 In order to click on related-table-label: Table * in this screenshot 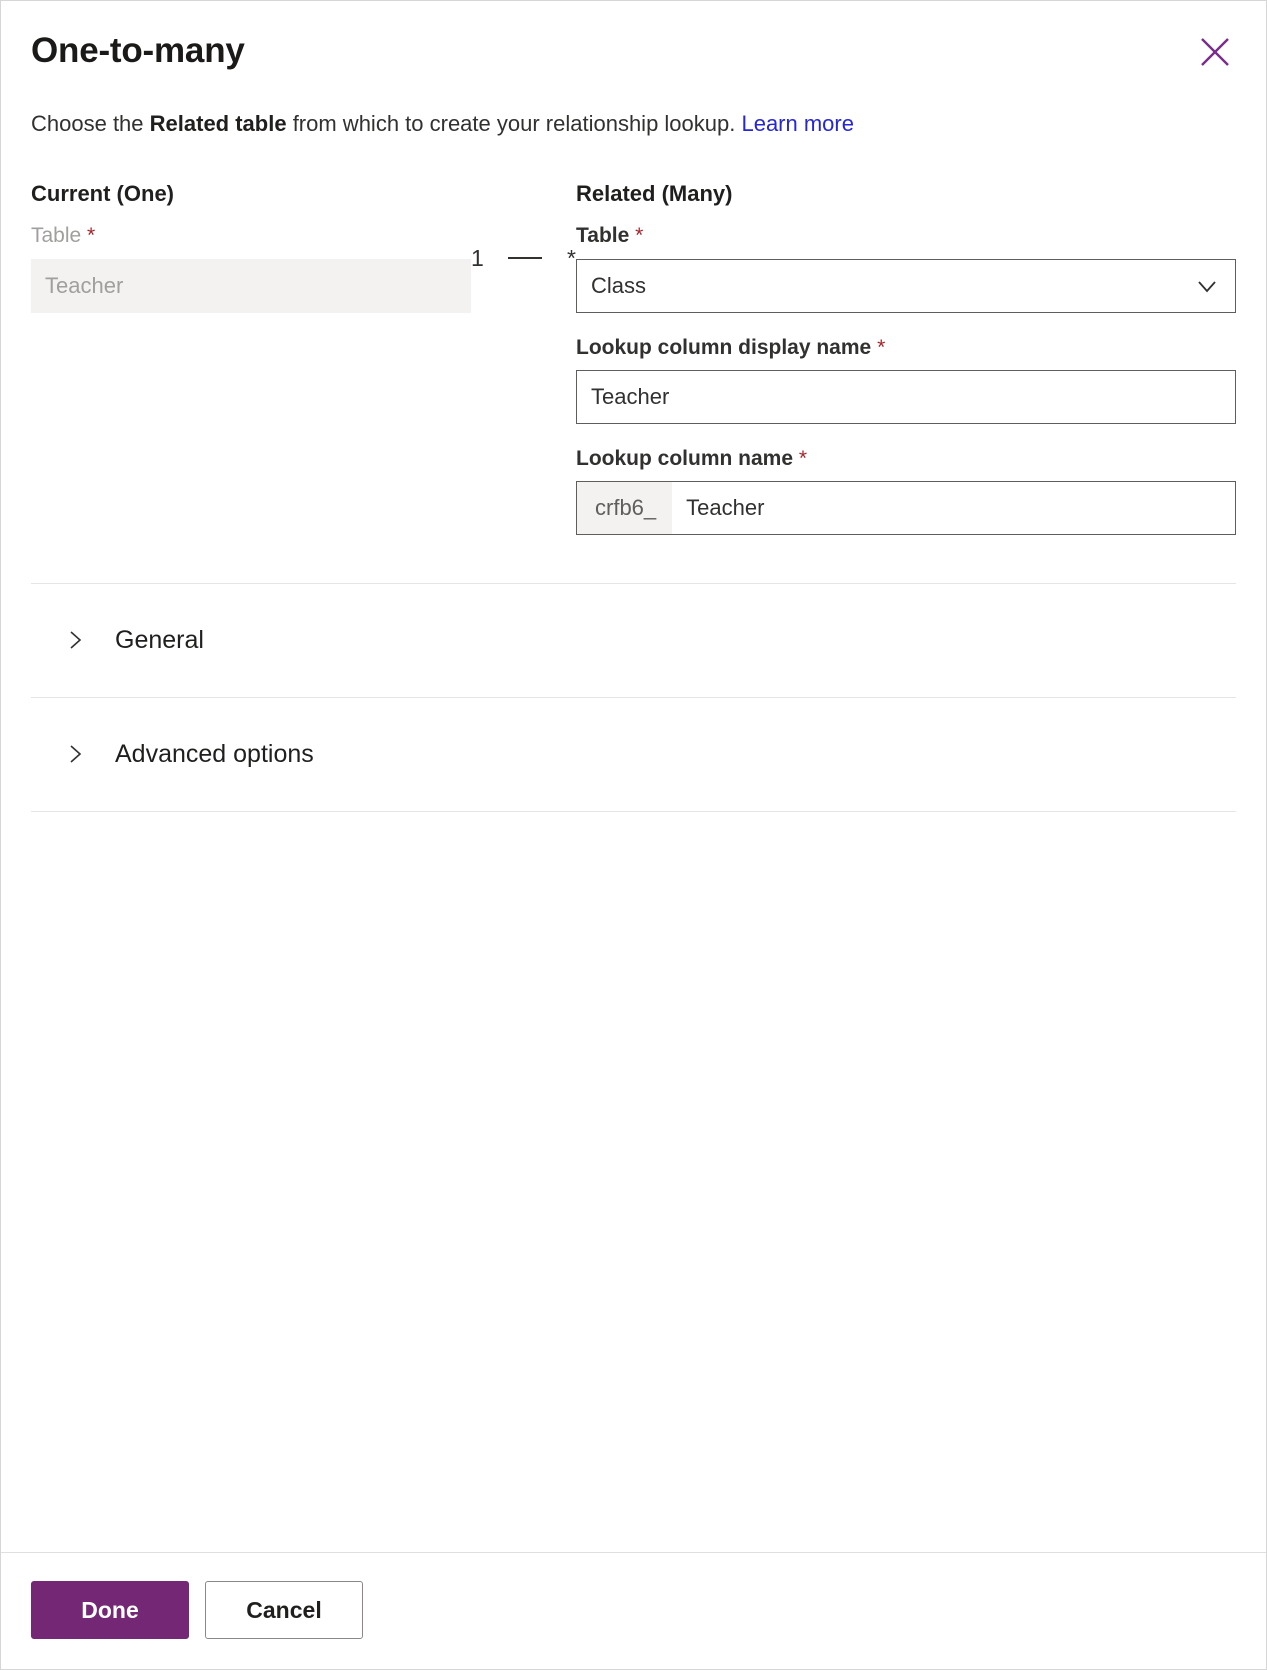, I will do `click(906, 235)`.